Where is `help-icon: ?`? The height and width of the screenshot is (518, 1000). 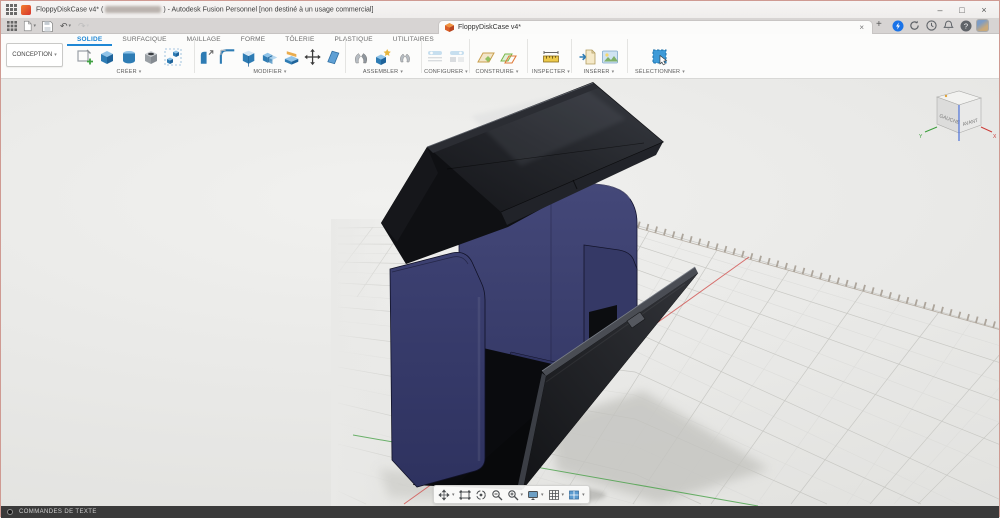
help-icon: ? is located at coordinates (965, 25).